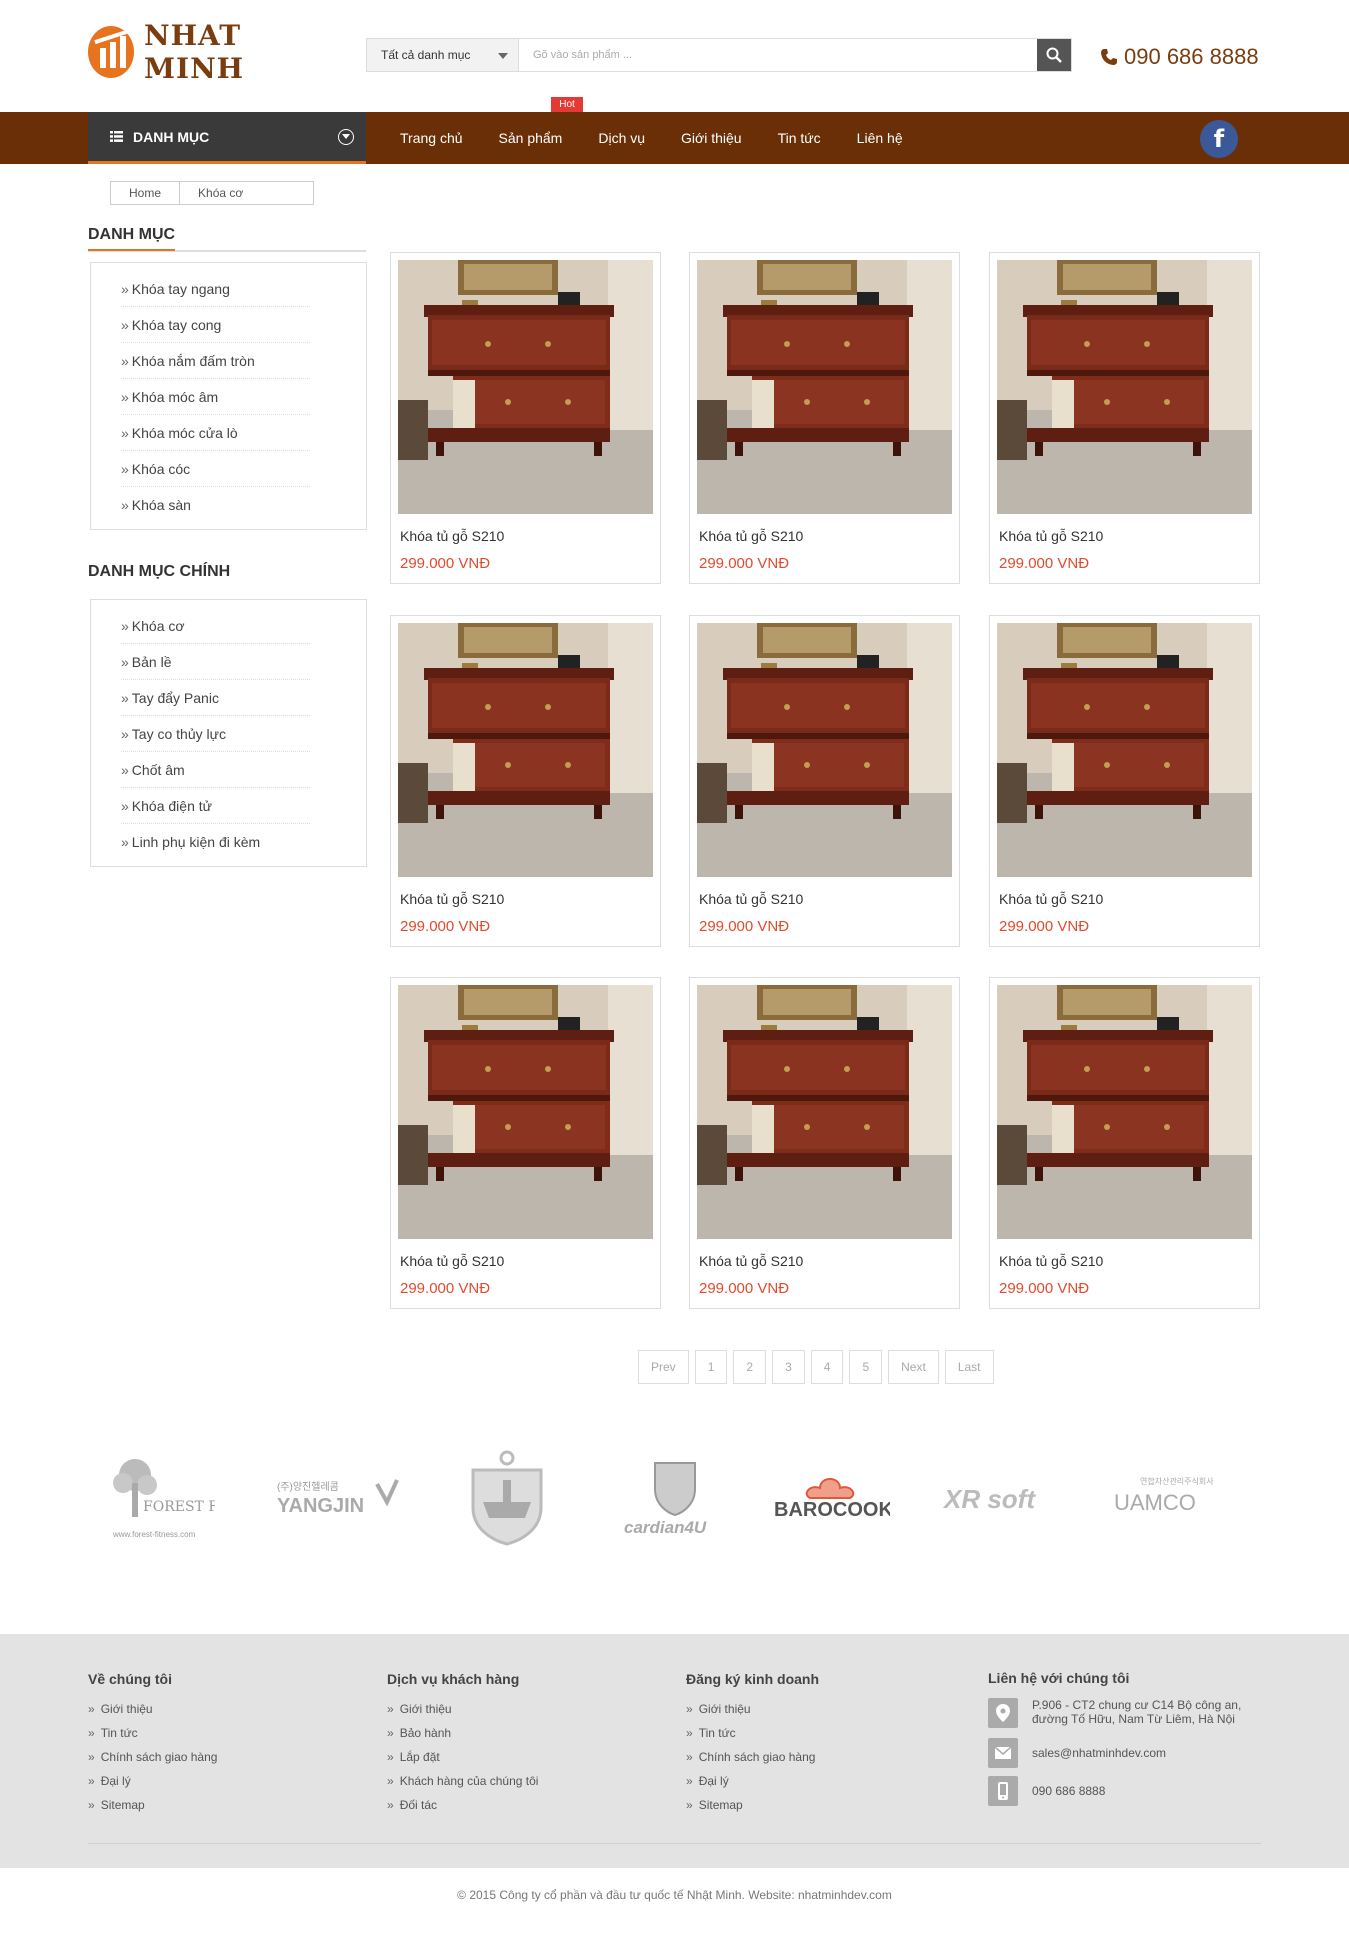 This screenshot has height=1953, width=1349. I want to click on footer-phone: 090 686 8888, so click(1128, 1791).